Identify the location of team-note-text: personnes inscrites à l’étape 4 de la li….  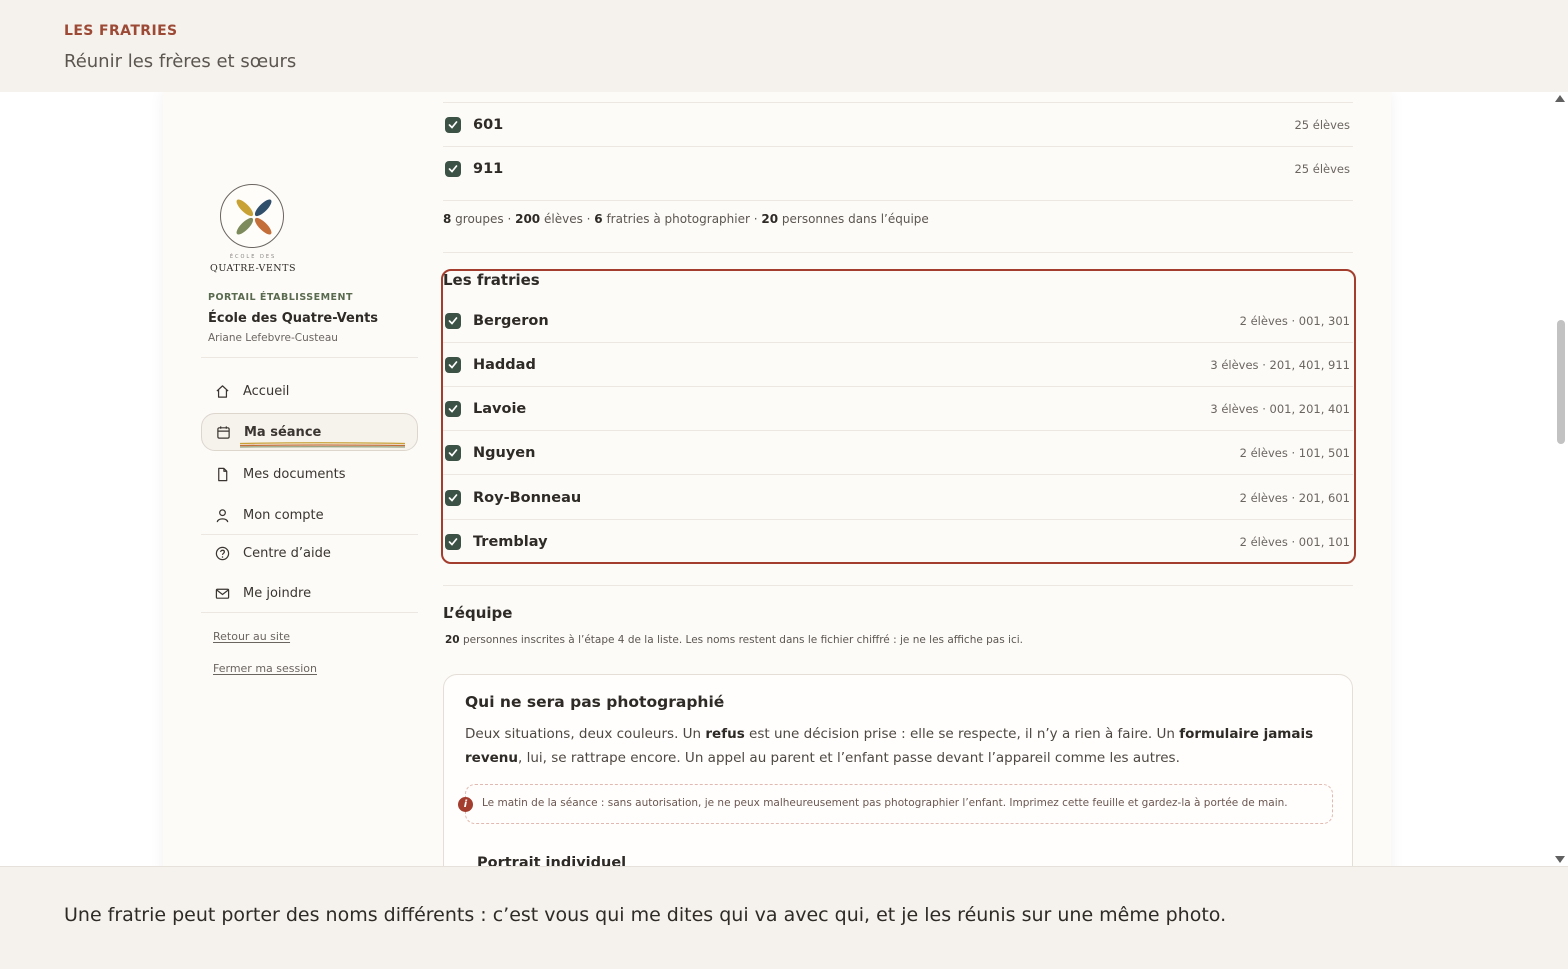
(741, 640).